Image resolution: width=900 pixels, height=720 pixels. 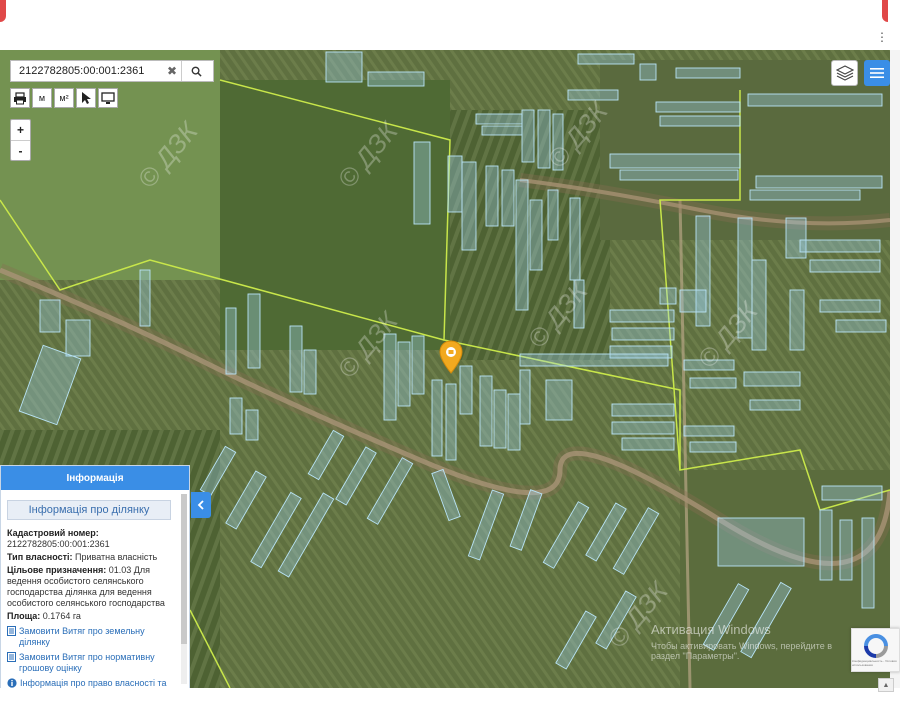 I want to click on chevron-left-icon, so click(x=200, y=505).